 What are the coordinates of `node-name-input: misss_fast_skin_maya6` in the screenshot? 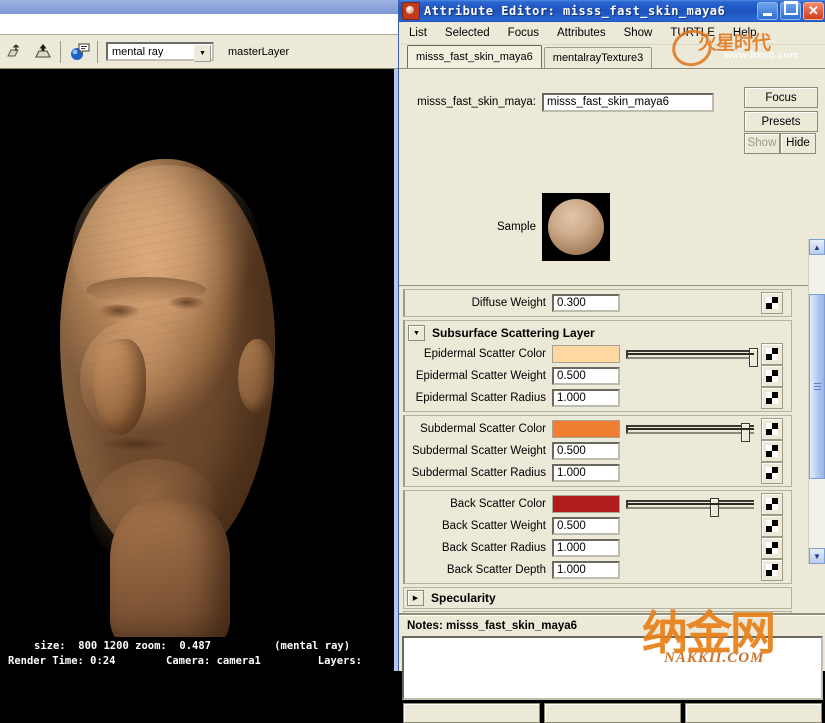 It's located at (628, 102).